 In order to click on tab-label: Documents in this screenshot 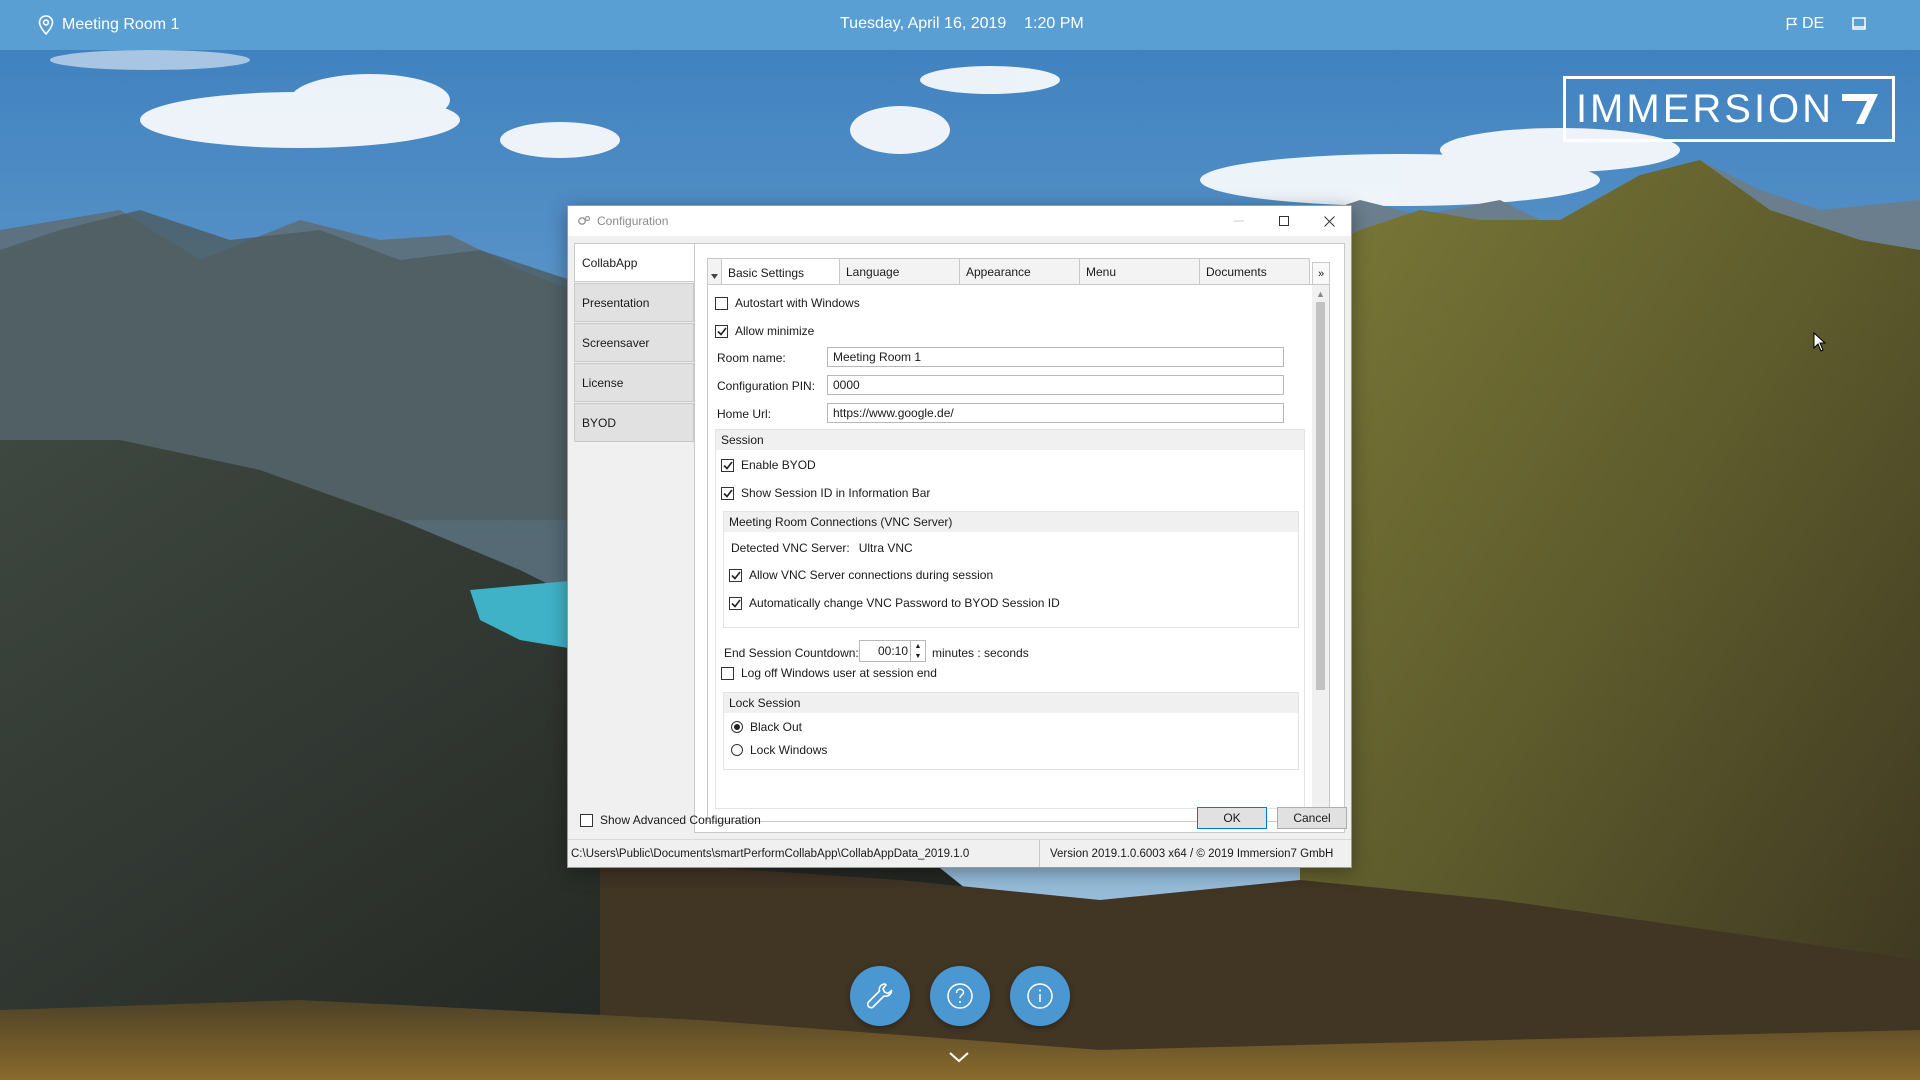, I will do `click(1236, 271)`.